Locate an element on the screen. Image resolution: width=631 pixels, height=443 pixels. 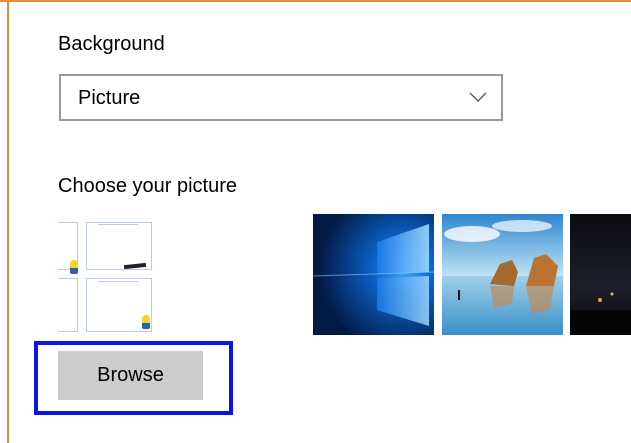
picture-thumbnail-beach is located at coordinates (502, 274).